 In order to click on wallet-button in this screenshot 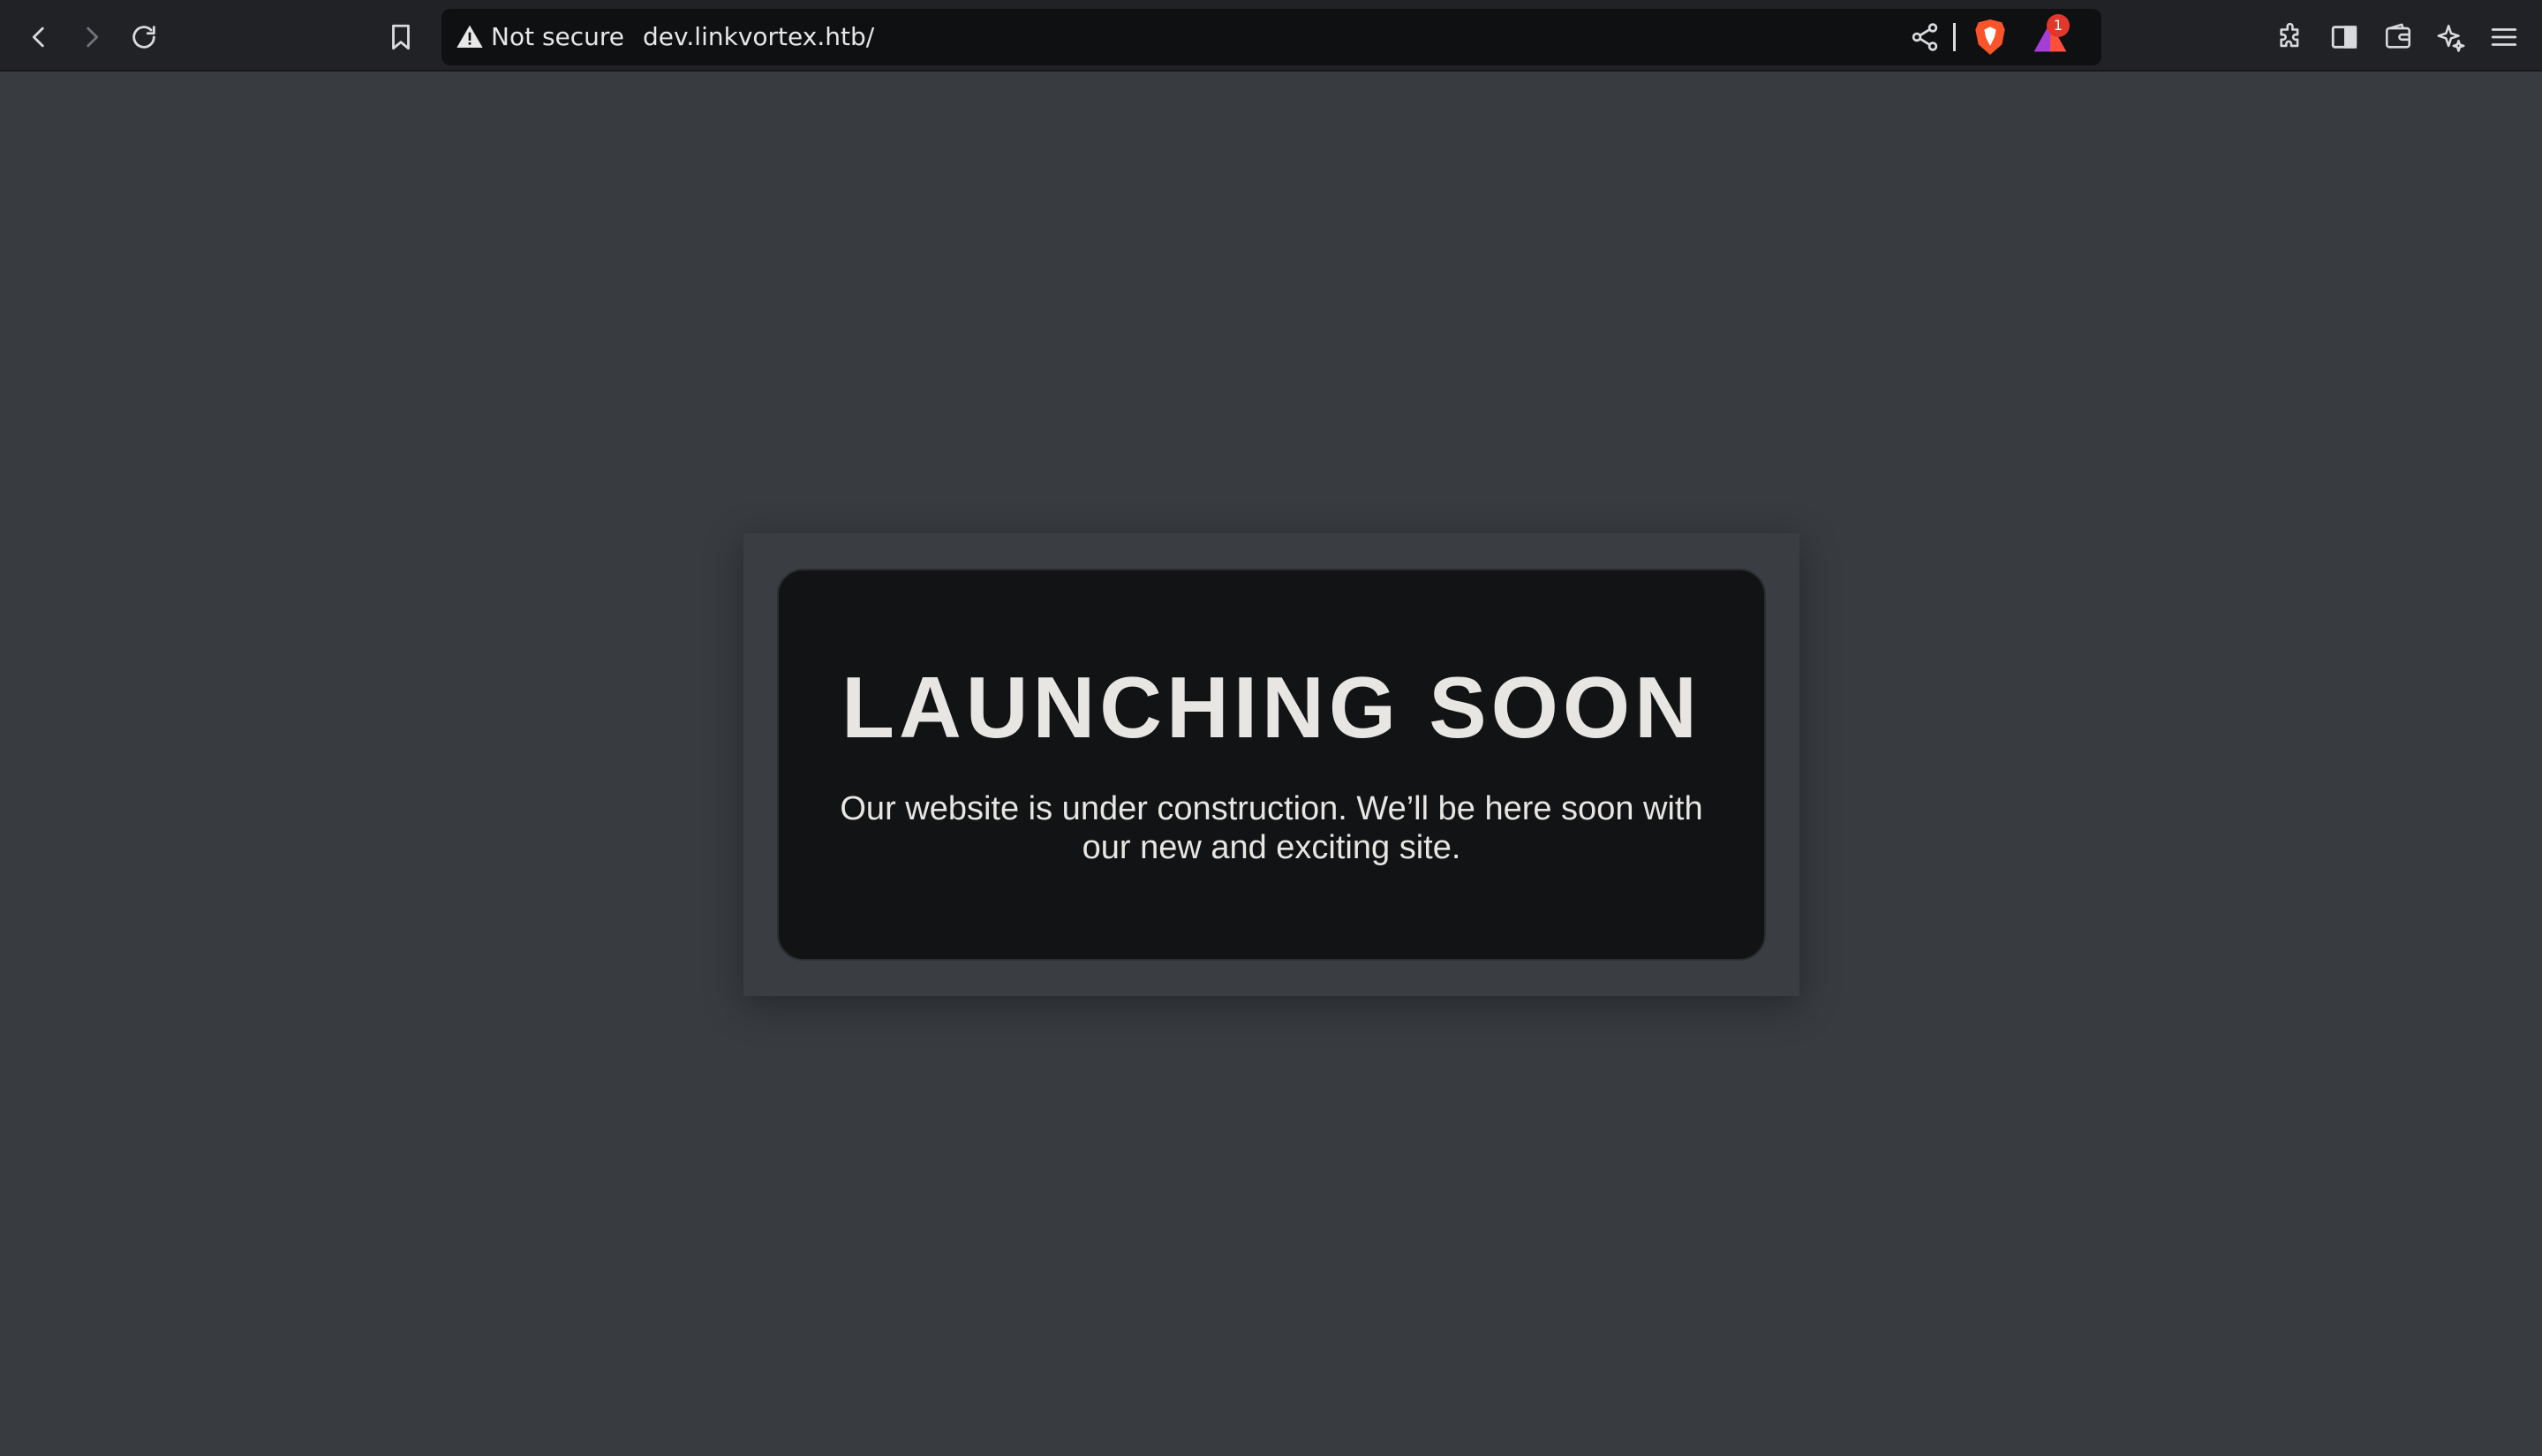, I will do `click(2398, 37)`.